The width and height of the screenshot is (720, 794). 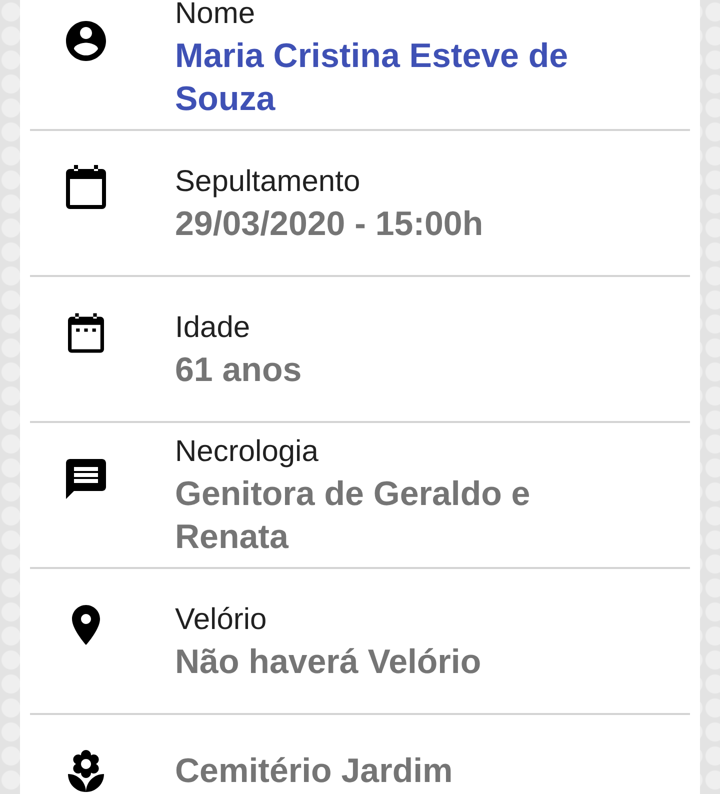 What do you see at coordinates (86, 479) in the screenshot?
I see `message-icon` at bounding box center [86, 479].